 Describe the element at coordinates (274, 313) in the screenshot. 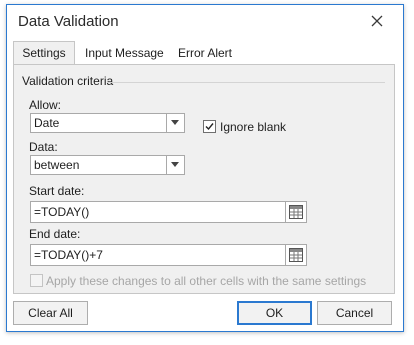

I see `ok-button: OK` at that location.